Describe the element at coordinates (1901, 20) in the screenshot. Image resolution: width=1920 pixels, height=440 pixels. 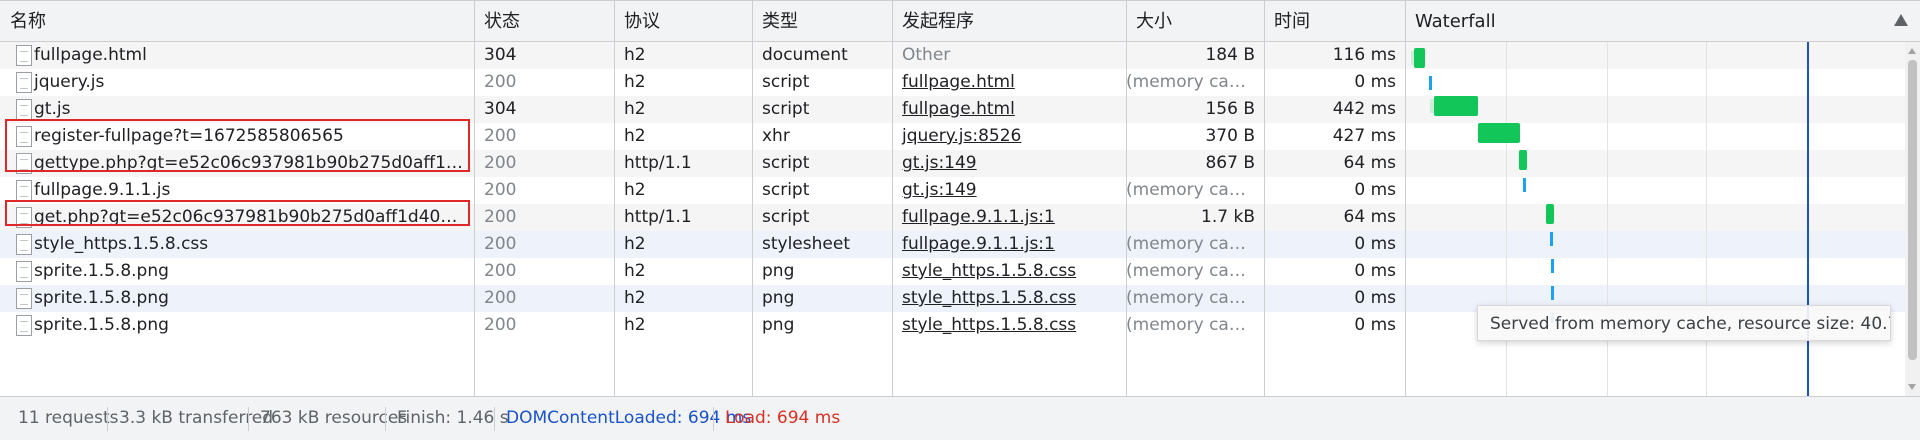
I see `sort-ascending-icon` at that location.